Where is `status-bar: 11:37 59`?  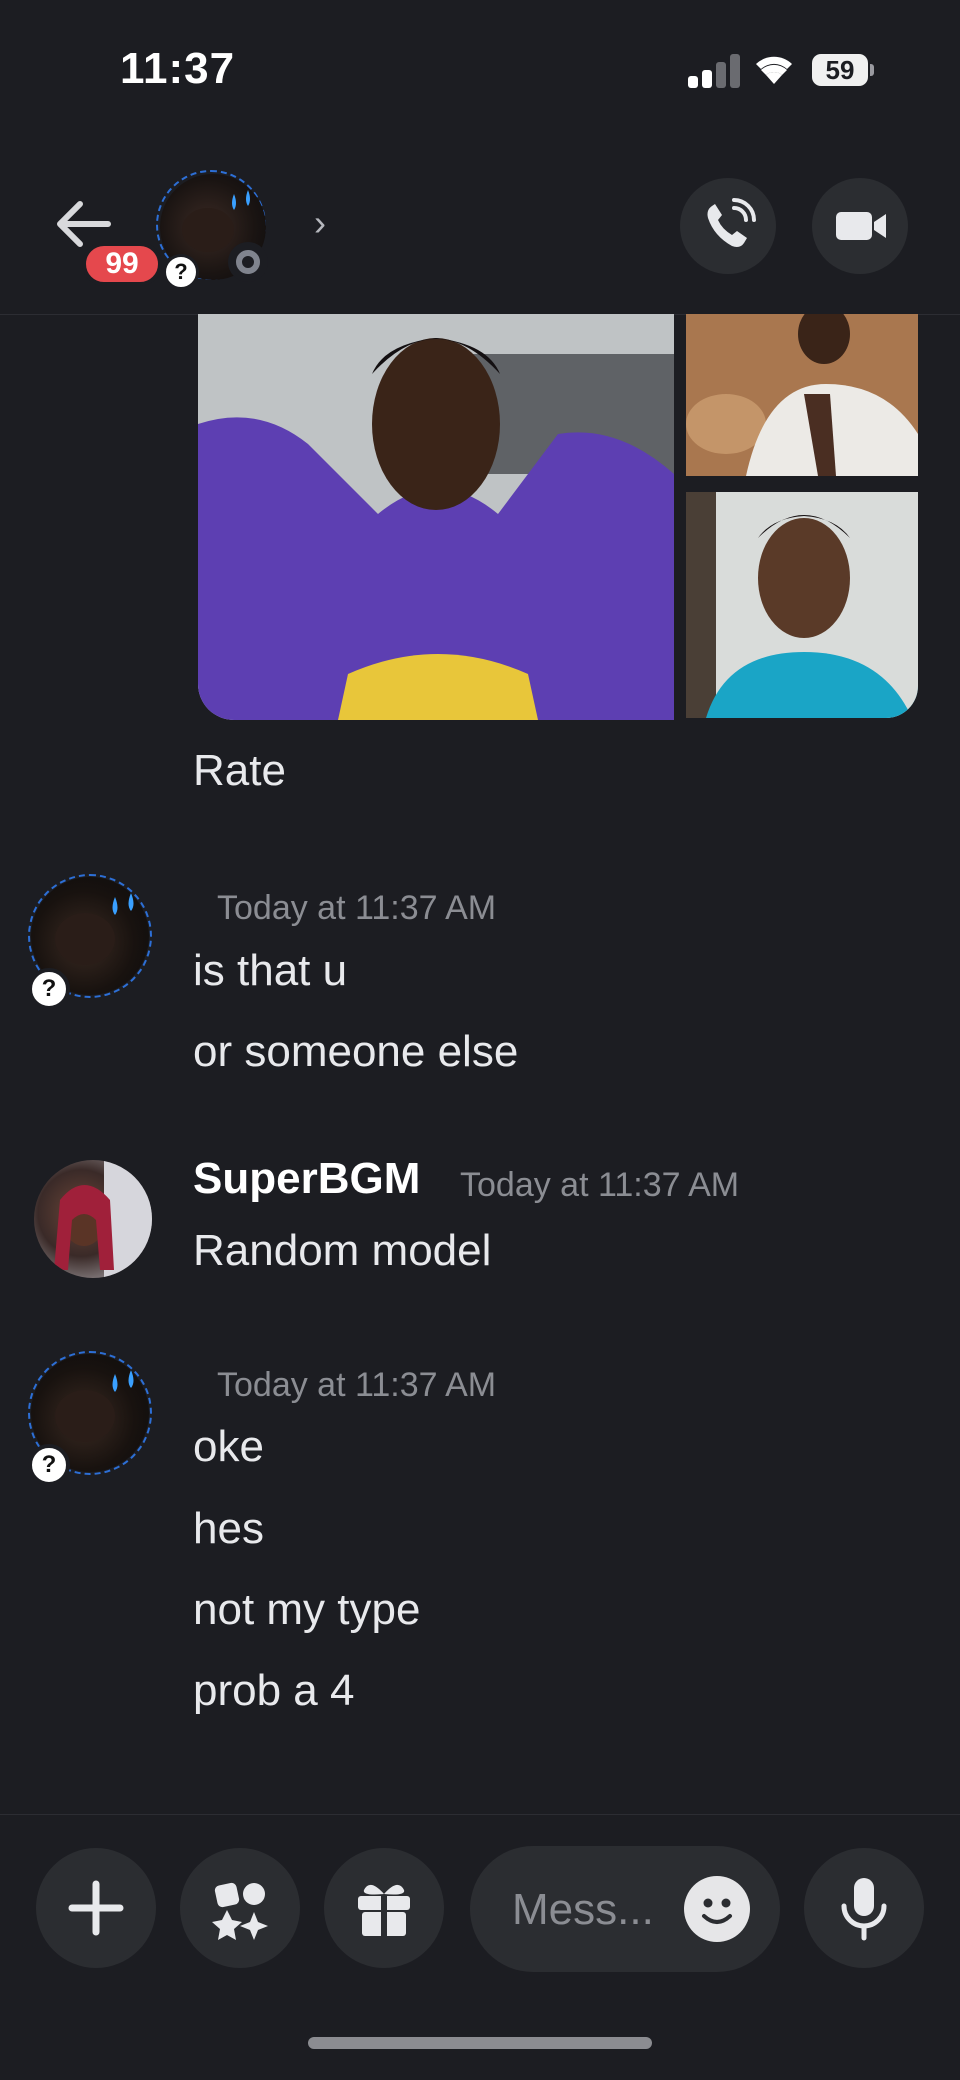 status-bar: 11:37 59 is located at coordinates (480, 65).